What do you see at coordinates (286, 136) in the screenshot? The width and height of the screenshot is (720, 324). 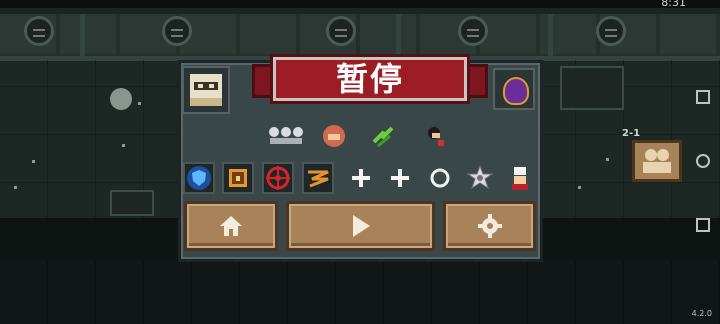 I see `skeleton-group-icon` at bounding box center [286, 136].